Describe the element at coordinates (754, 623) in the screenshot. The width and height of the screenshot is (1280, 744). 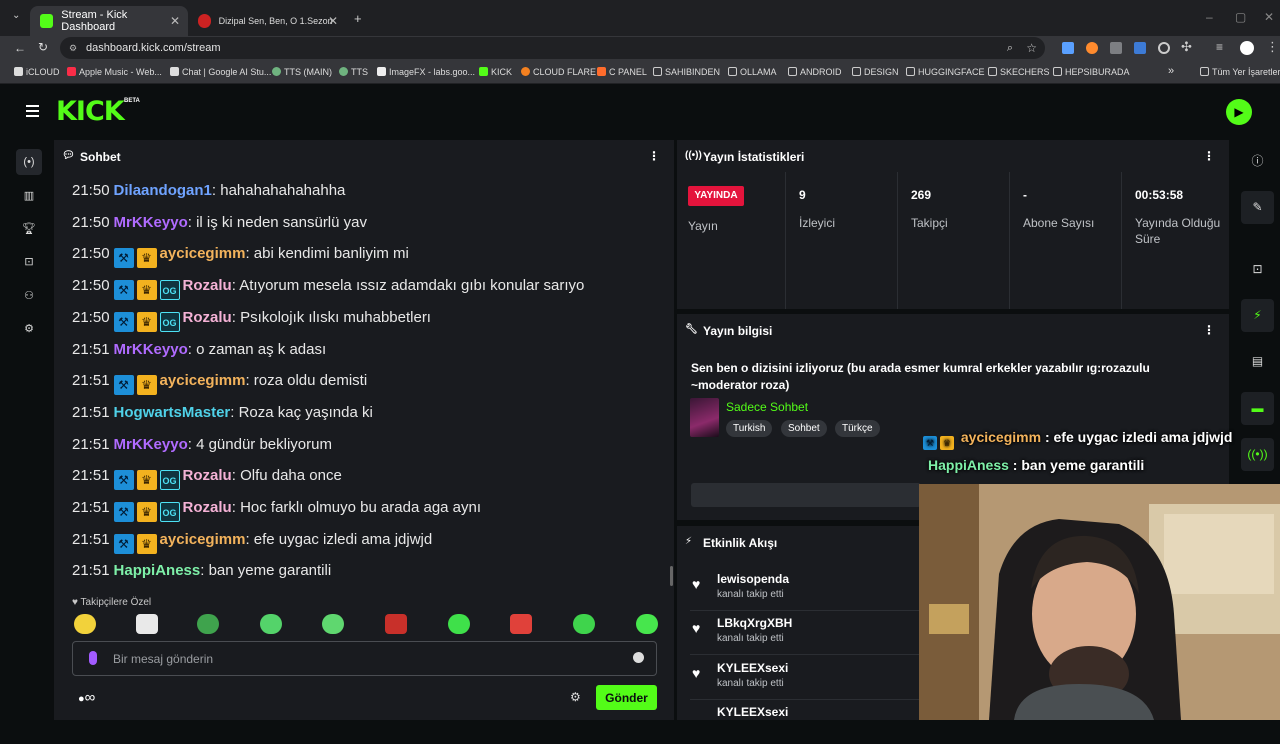
I see `activity-username: LBkqXrgXBH` at that location.